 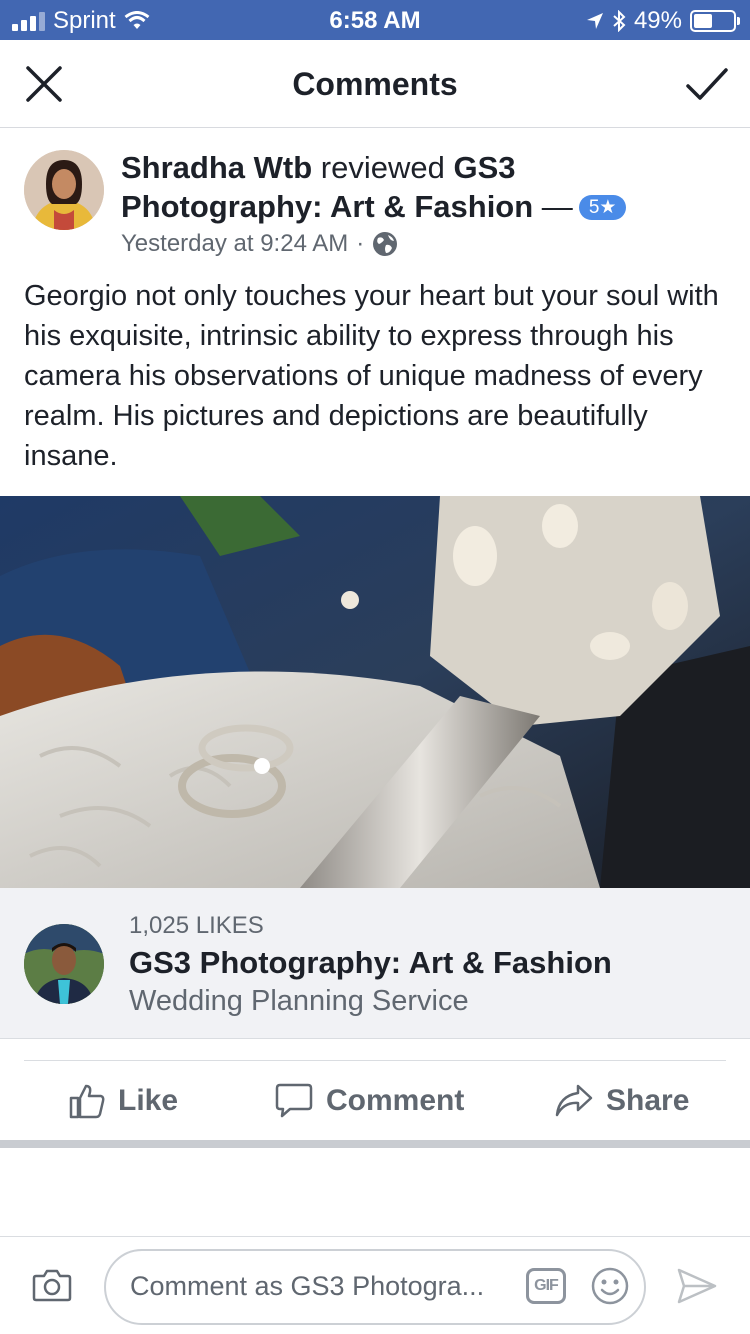 I want to click on author-avatar, so click(x=64, y=190).